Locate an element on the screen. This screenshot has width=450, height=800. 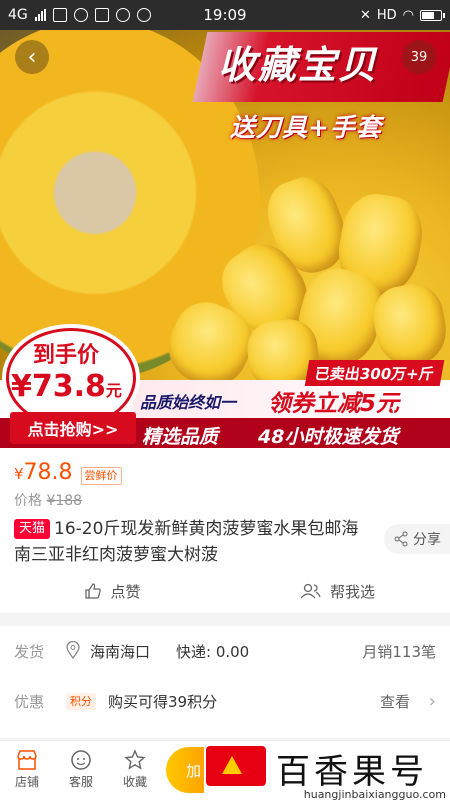
store-tab: 店铺 is located at coordinates (27, 768).